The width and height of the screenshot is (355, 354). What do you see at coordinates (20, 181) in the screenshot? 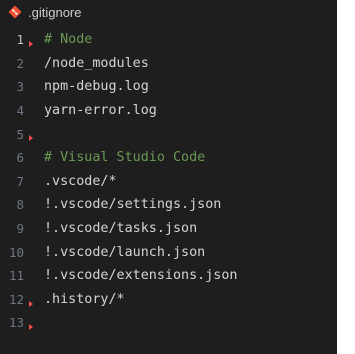
I see `line-number: 7` at bounding box center [20, 181].